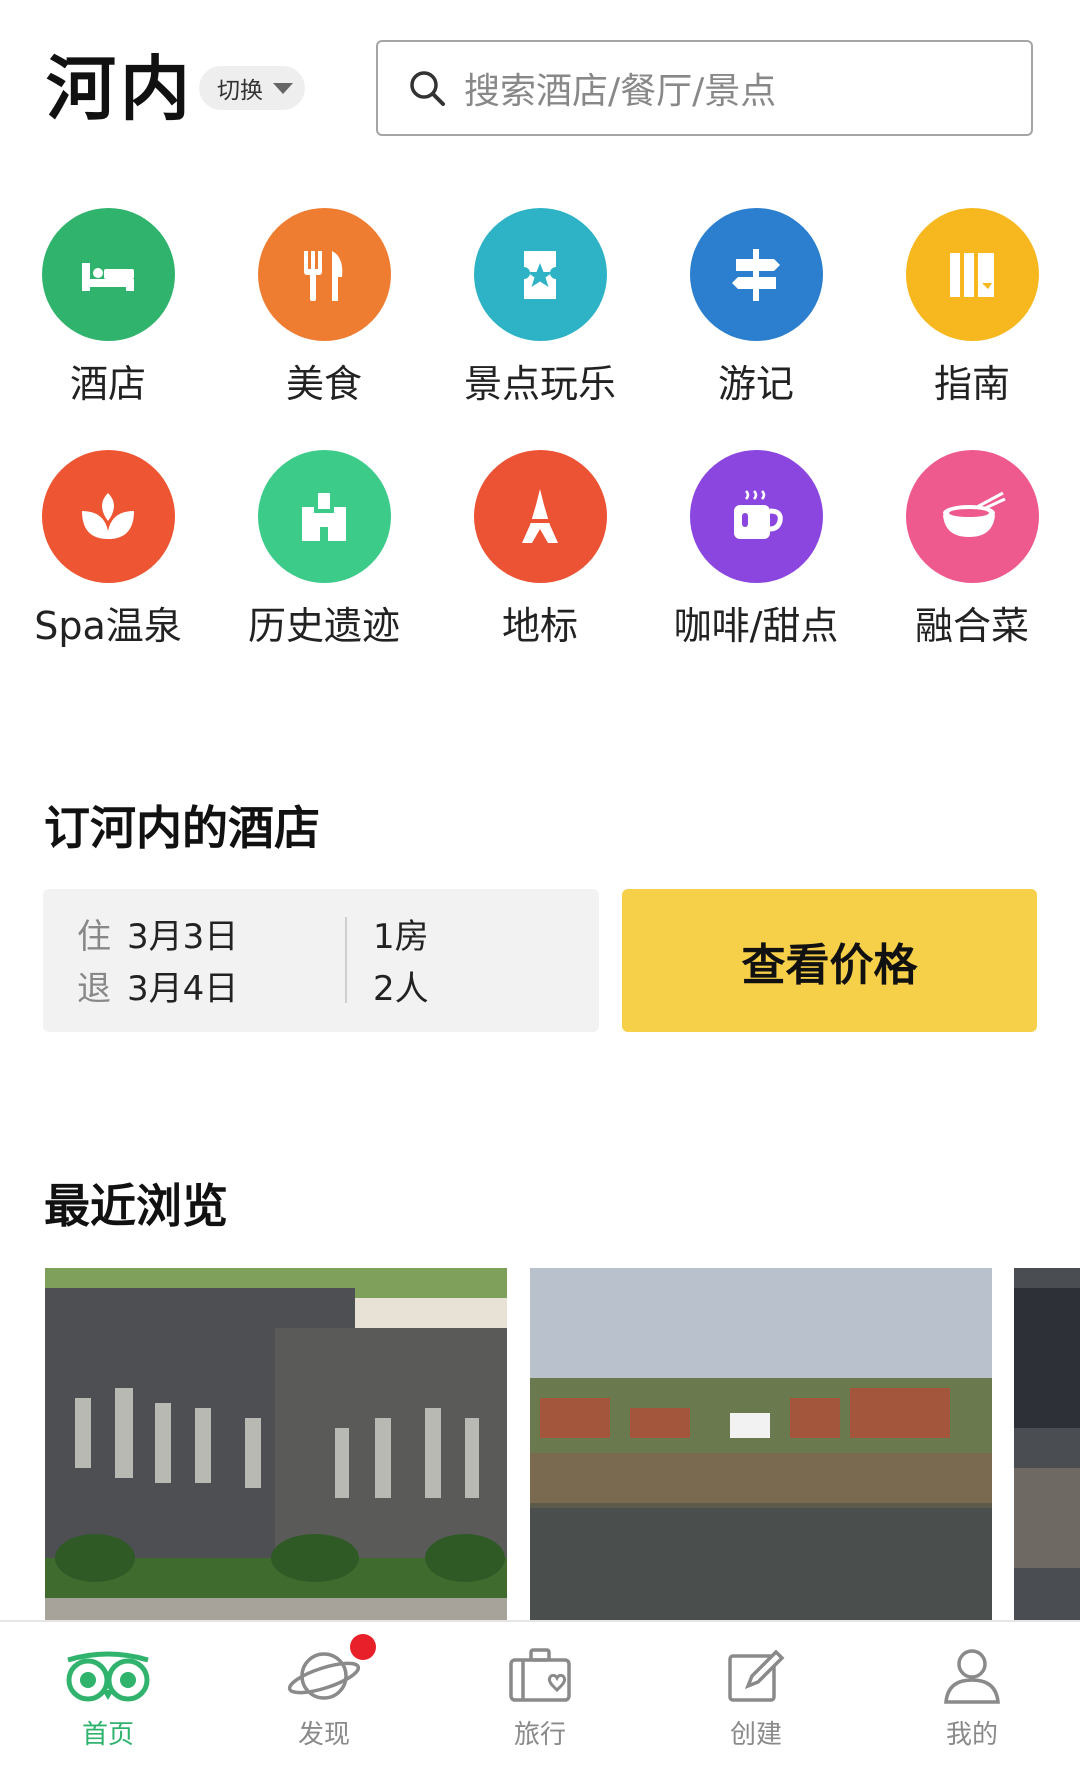 The image size is (1080, 1777). I want to click on eiffel-tower-icon, so click(540, 515).